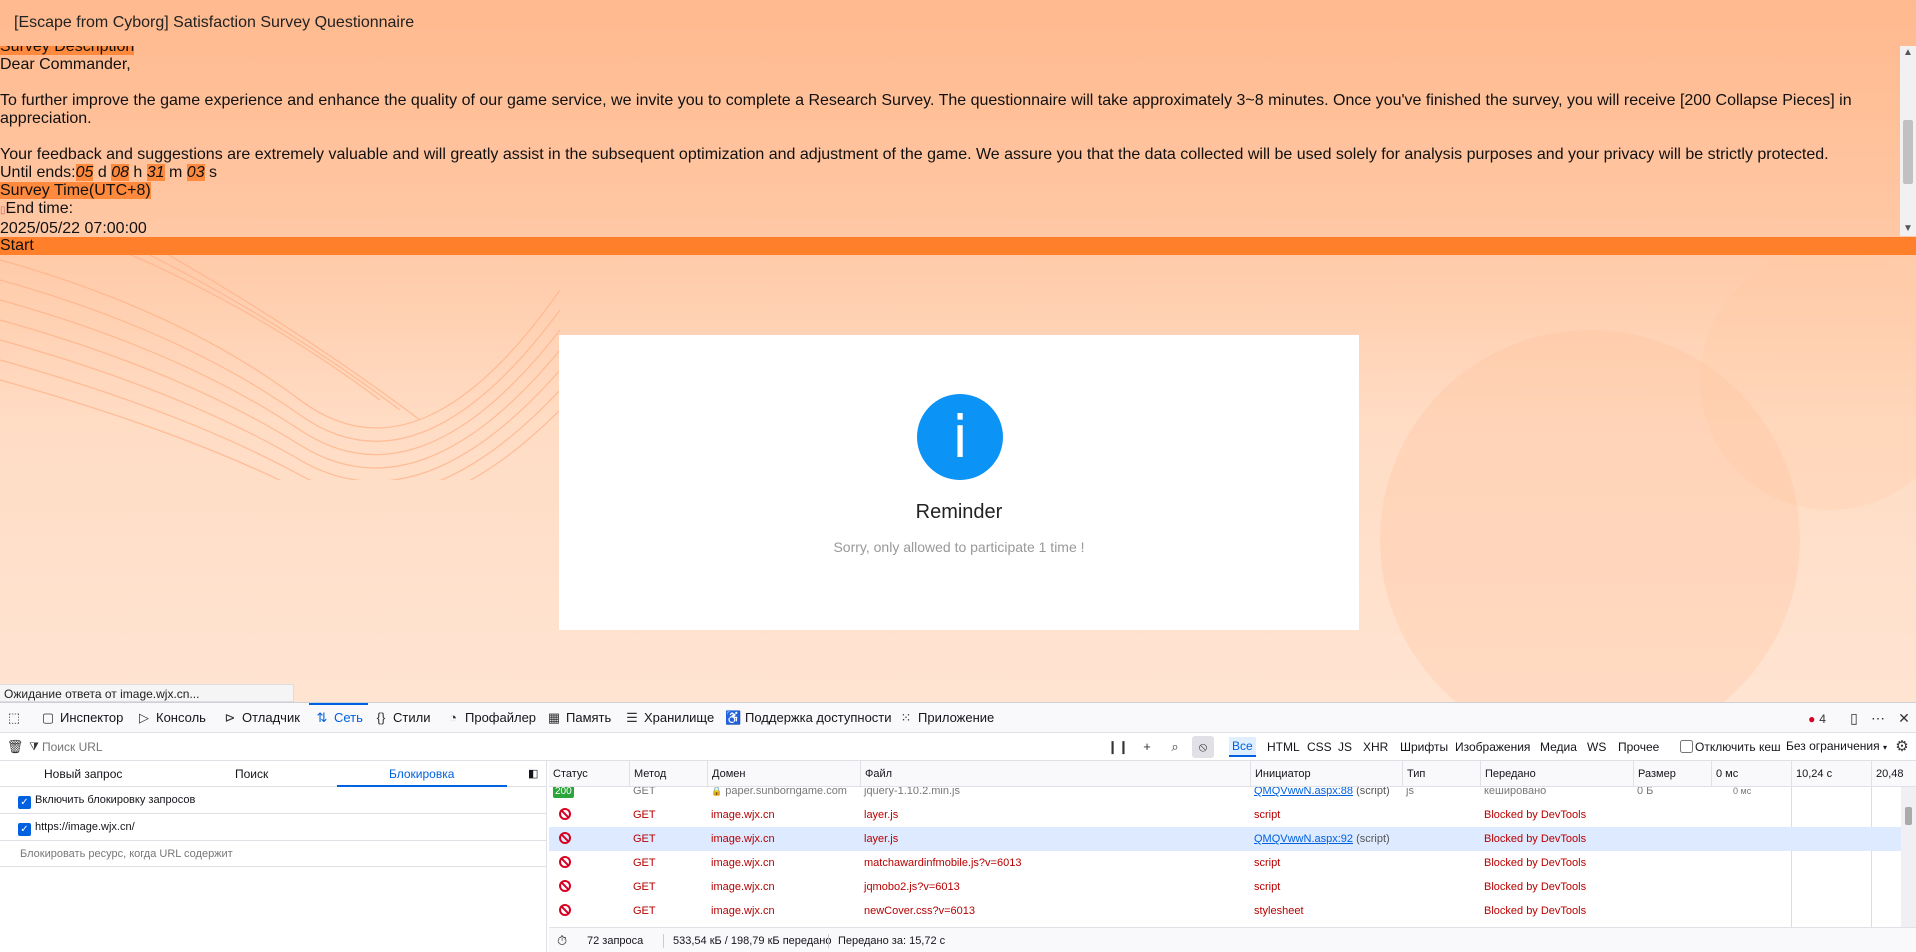  What do you see at coordinates (1441, 774) in the screenshot?
I see `column-type: Тип` at bounding box center [1441, 774].